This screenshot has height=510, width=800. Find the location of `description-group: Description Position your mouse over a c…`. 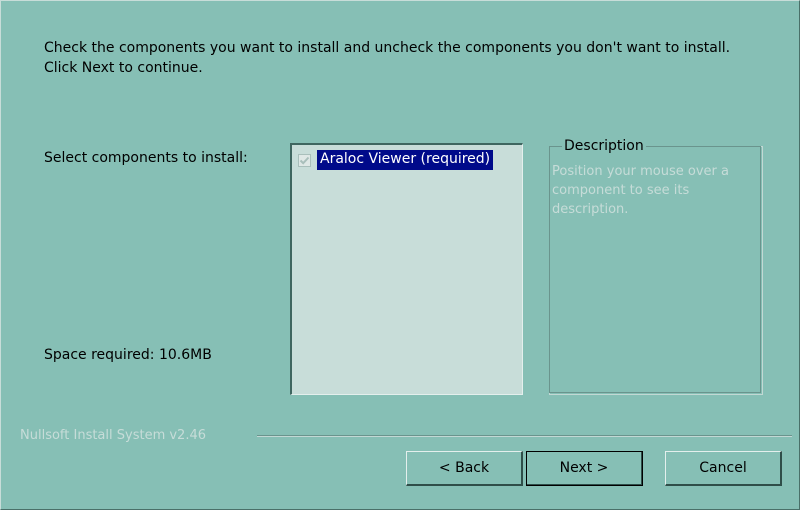

description-group: Description Position your mouse over a c… is located at coordinates (656, 266).